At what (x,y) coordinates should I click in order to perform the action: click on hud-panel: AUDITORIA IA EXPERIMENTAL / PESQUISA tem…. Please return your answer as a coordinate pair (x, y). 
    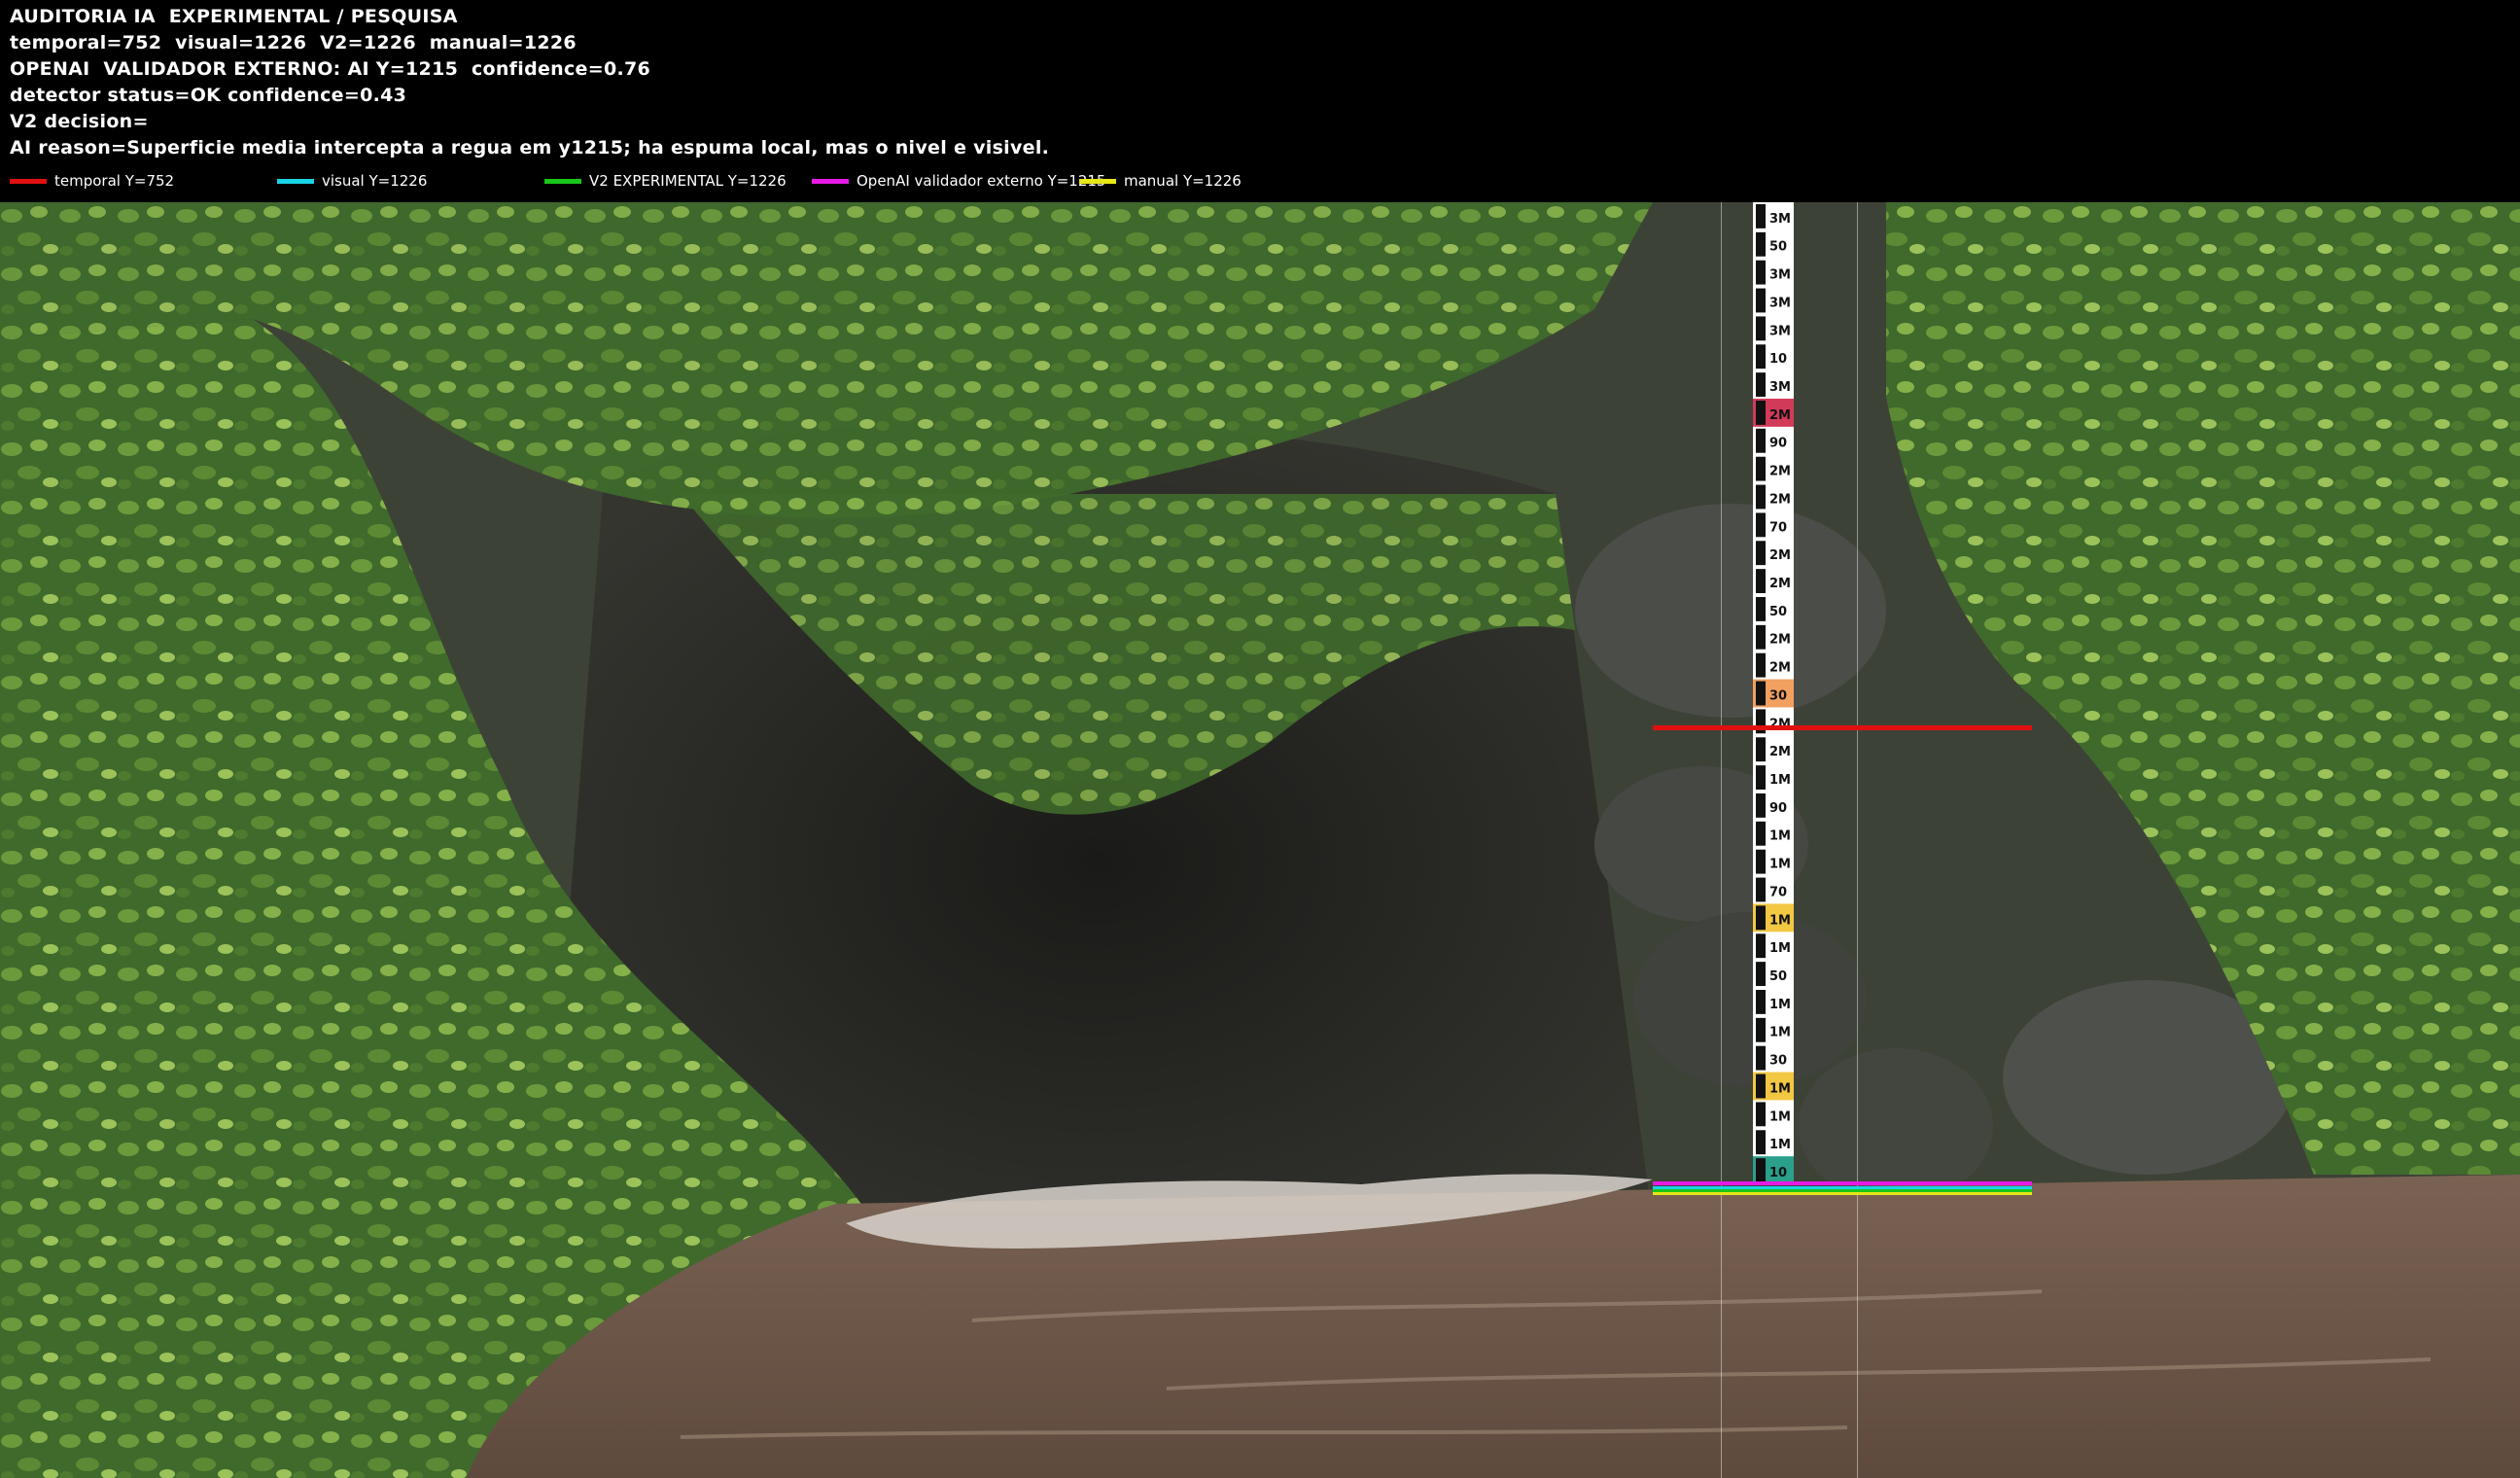
    Looking at the image, I should click on (1260, 101).